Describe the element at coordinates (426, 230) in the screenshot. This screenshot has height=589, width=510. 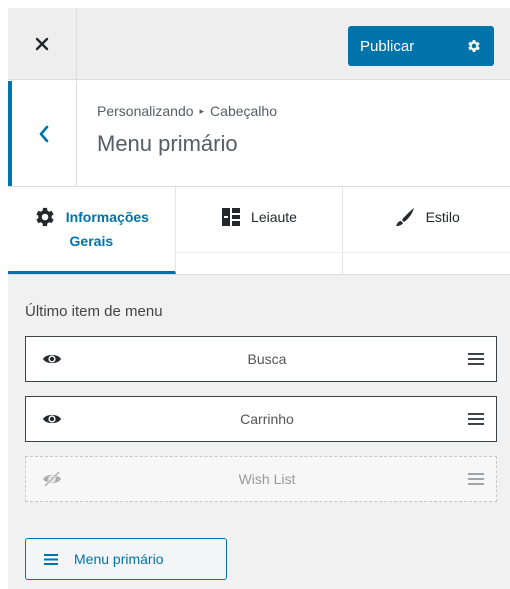
I see `tab-style: Estilo` at that location.